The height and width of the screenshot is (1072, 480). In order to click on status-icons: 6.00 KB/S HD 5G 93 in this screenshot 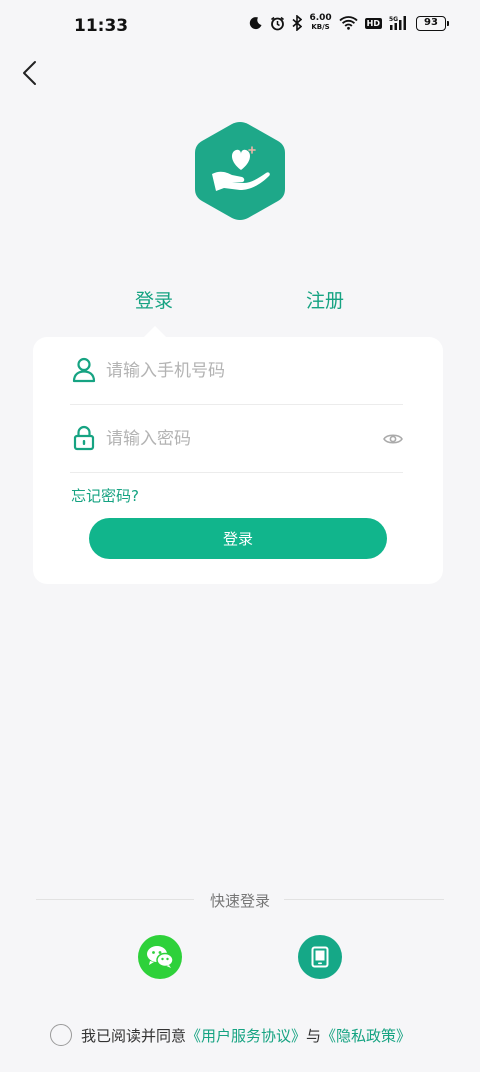, I will do `click(349, 22)`.